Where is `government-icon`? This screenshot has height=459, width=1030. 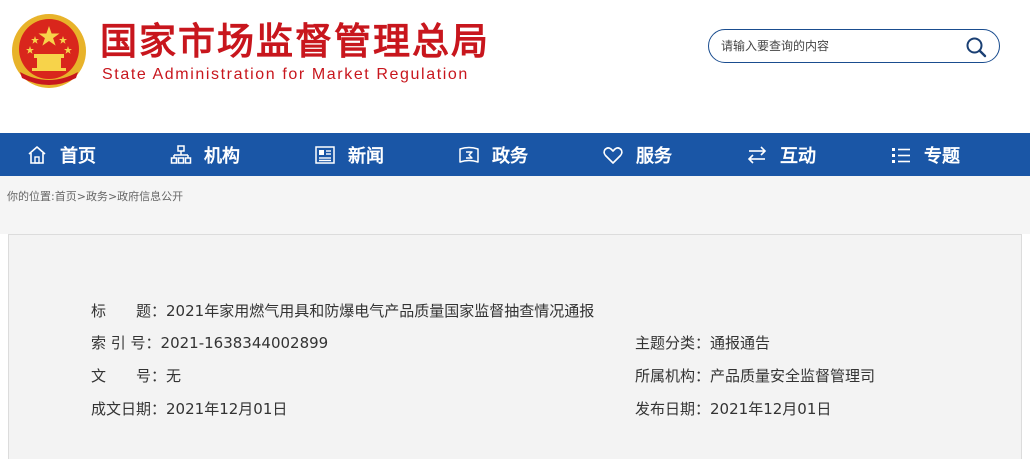 government-icon is located at coordinates (469, 154).